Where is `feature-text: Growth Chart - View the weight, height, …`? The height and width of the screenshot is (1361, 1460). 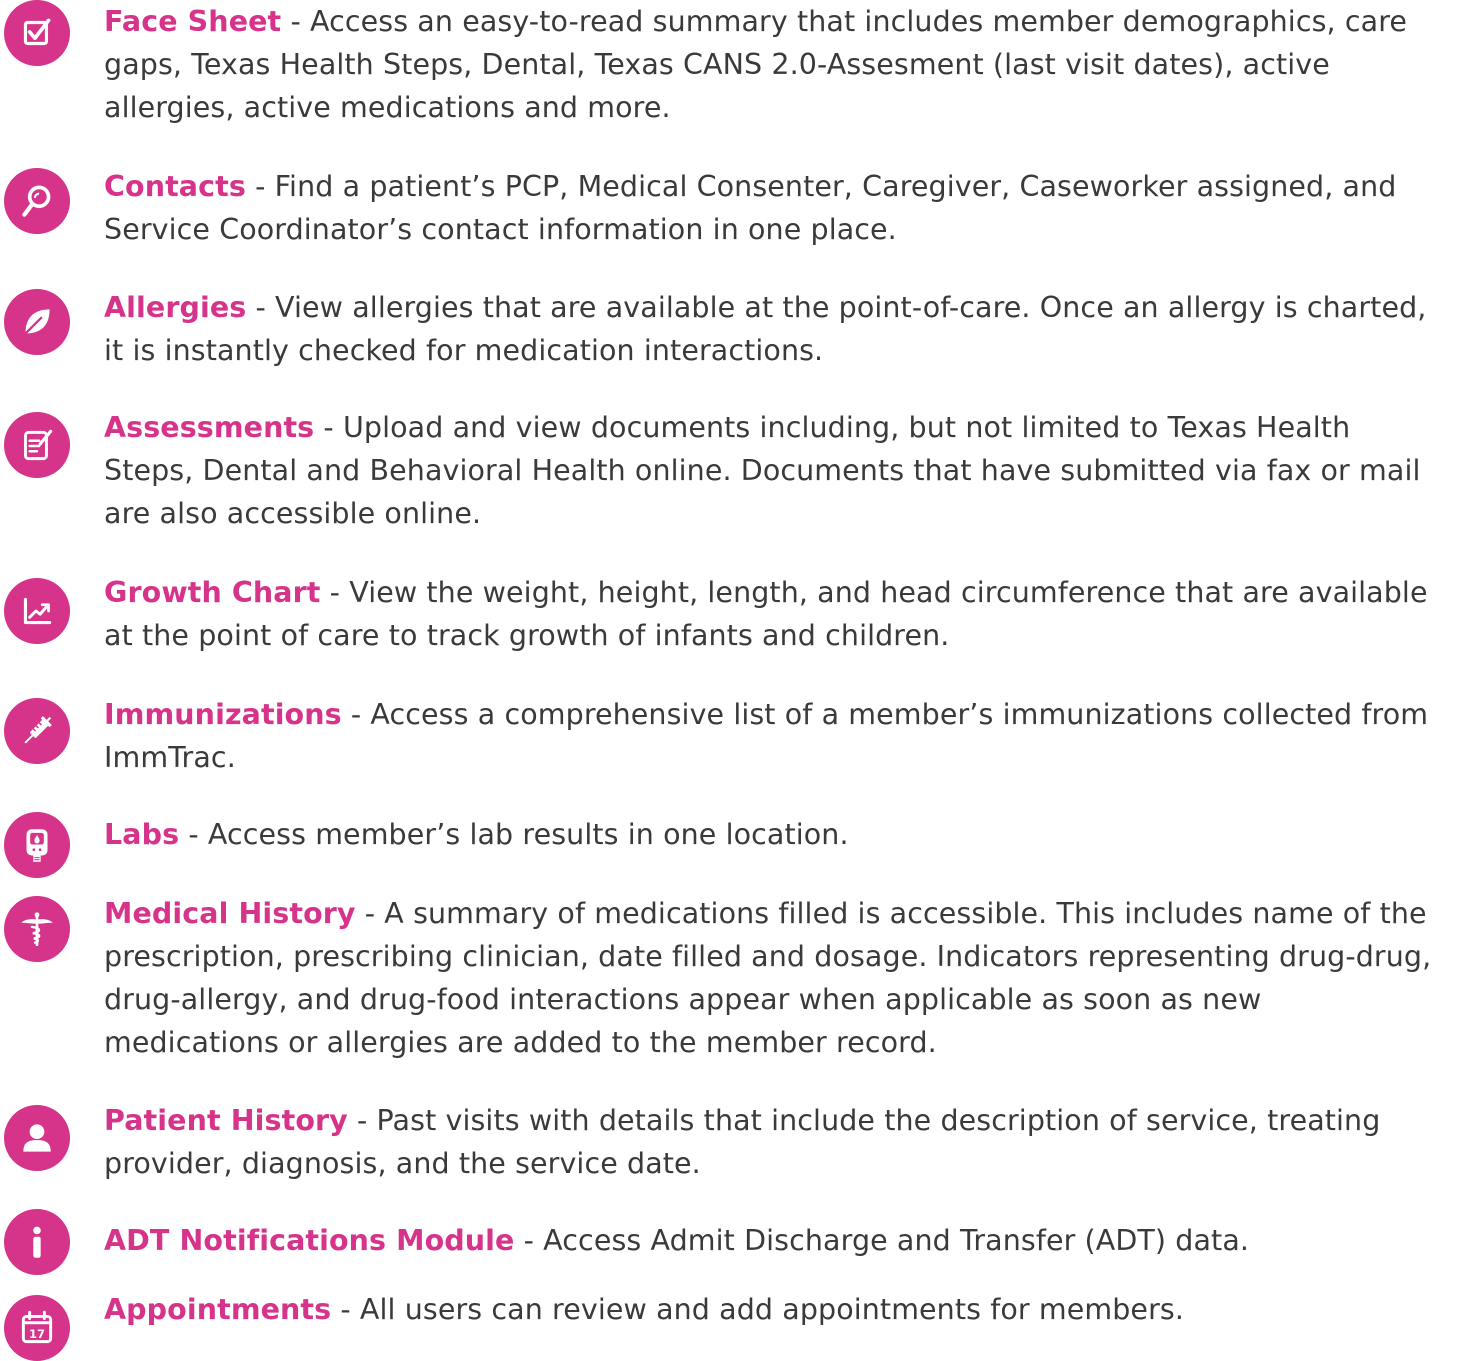
feature-text: Growth Chart - View the weight, height, … is located at coordinates (774, 614).